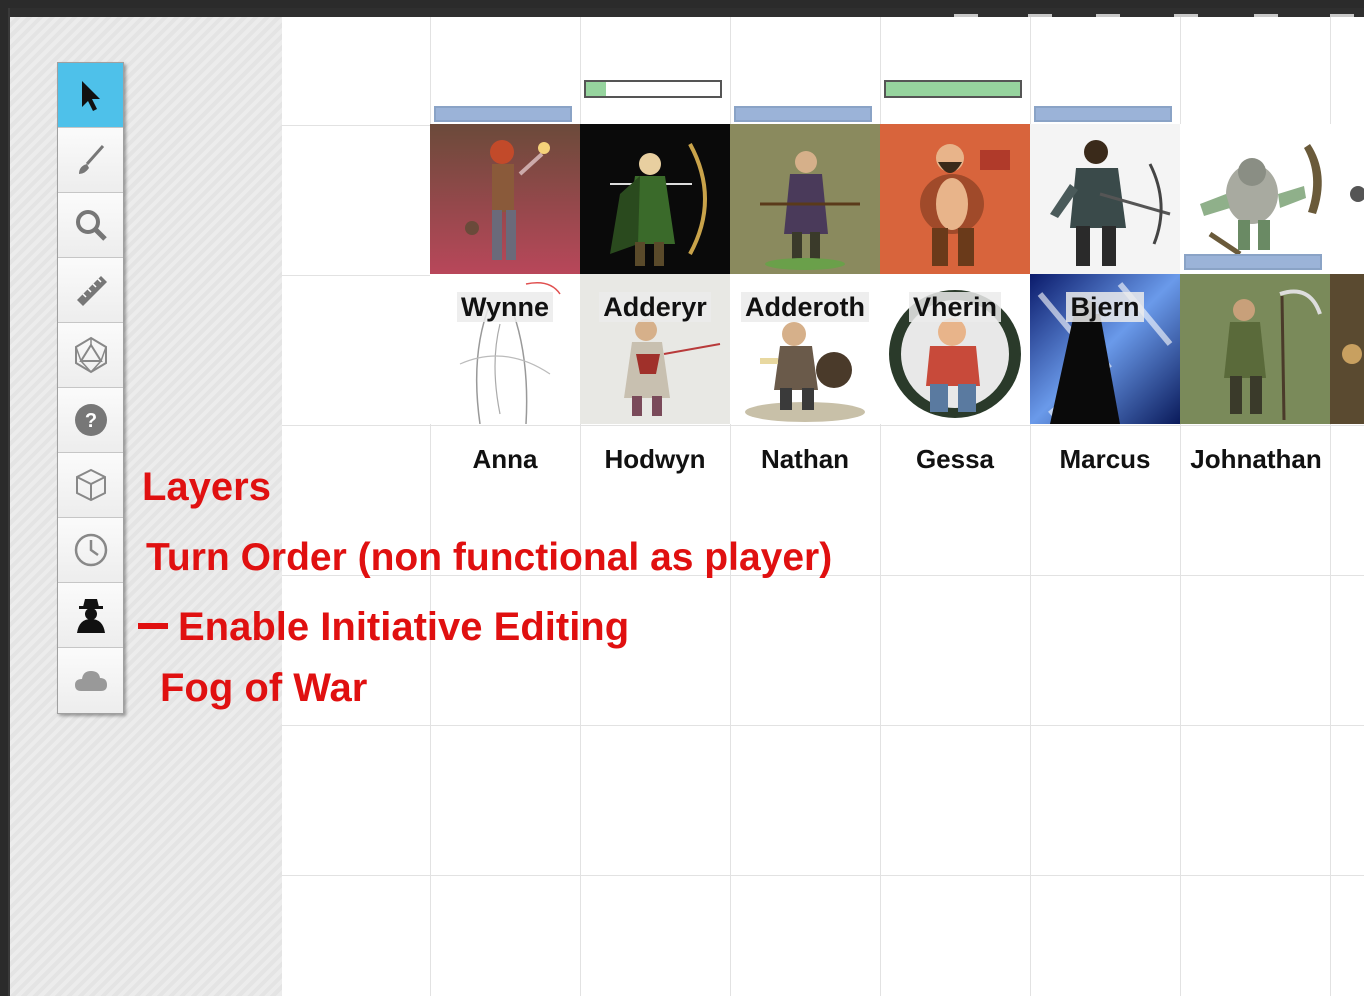  Describe the element at coordinates (805, 459) in the screenshot. I see `player-label: Nathan` at that location.